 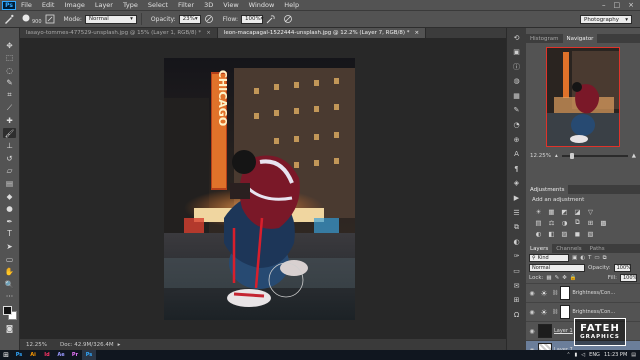 What do you see at coordinates (75, 355) in the screenshot?
I see `taskbar-app-premiere: Pr` at bounding box center [75, 355].